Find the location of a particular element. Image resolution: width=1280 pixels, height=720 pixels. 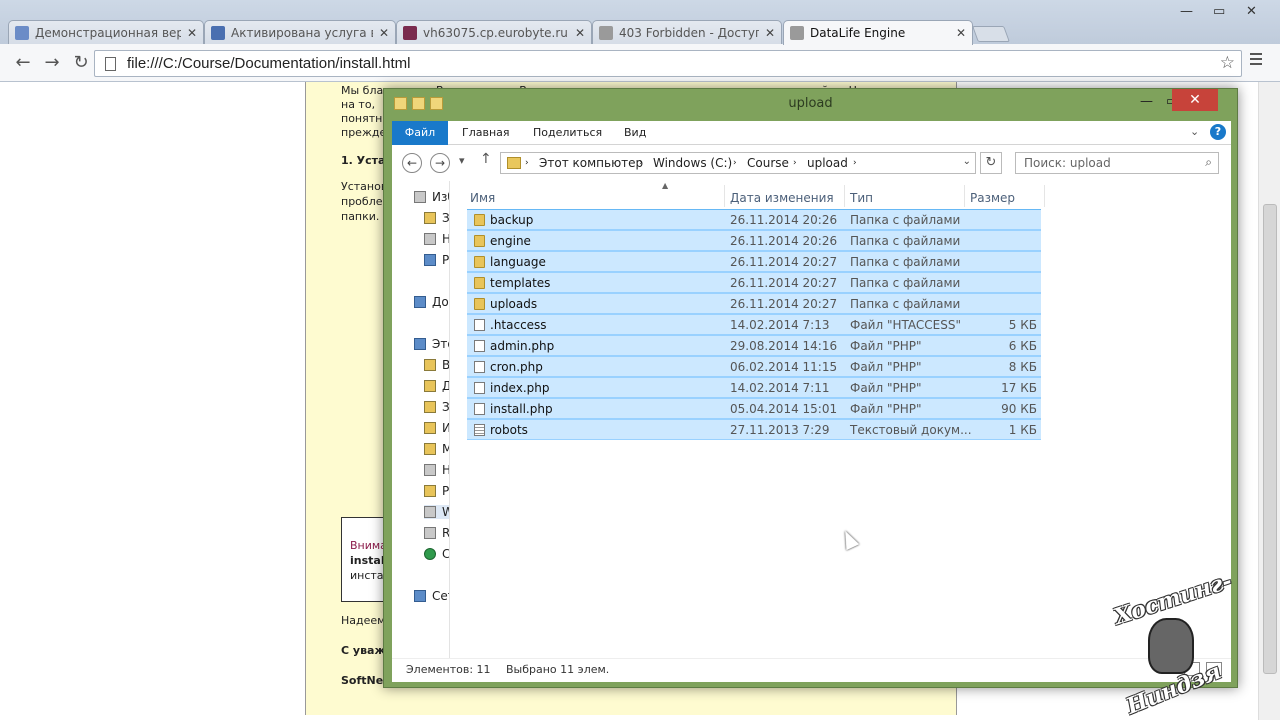

column-type: Тип is located at coordinates (861, 198).